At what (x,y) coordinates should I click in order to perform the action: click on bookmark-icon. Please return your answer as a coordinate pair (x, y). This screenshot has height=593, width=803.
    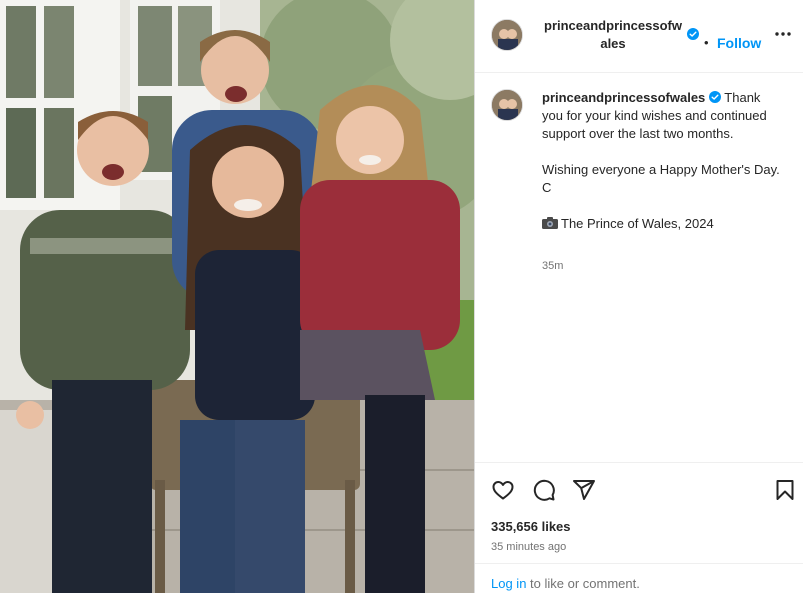
    Looking at the image, I should click on (785, 490).